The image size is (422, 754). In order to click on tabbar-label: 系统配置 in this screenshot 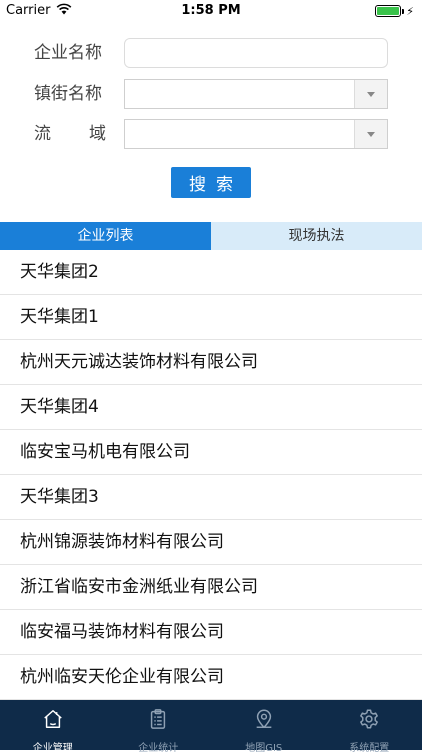, I will do `click(369, 746)`.